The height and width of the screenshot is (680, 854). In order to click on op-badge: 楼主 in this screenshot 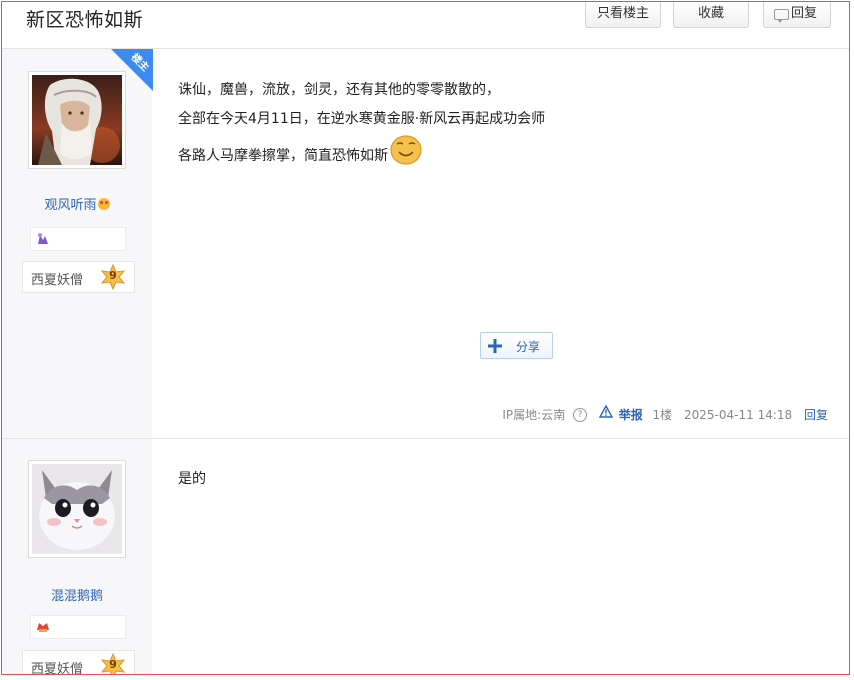, I will do `click(132, 70)`.